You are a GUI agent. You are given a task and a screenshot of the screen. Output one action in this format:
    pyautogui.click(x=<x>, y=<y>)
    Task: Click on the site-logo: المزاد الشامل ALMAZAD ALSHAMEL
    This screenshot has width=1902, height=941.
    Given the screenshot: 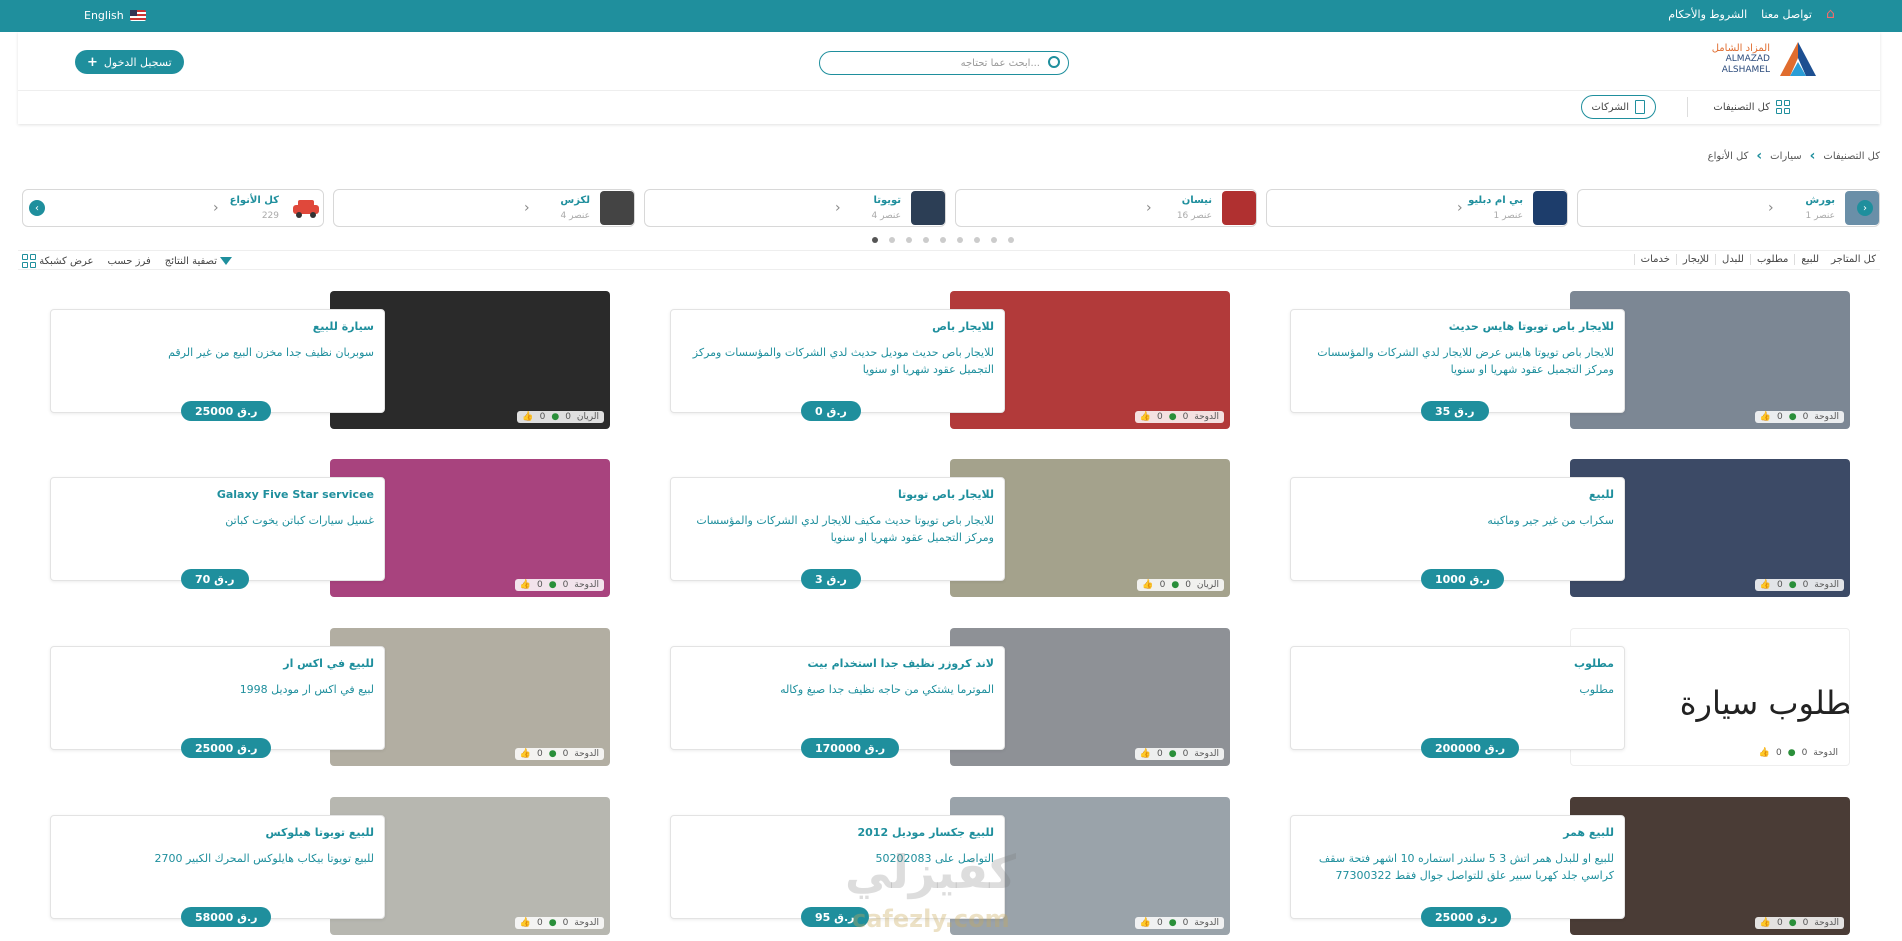 What is the action you would take?
    pyautogui.click(x=1766, y=59)
    